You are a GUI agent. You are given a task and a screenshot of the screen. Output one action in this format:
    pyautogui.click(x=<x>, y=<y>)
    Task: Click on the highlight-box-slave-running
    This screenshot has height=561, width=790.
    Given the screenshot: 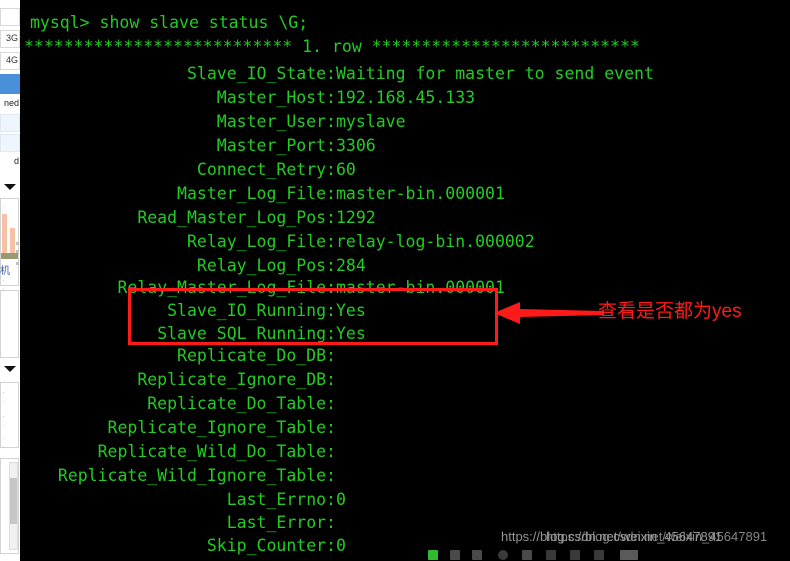 What is the action you would take?
    pyautogui.click(x=313, y=316)
    